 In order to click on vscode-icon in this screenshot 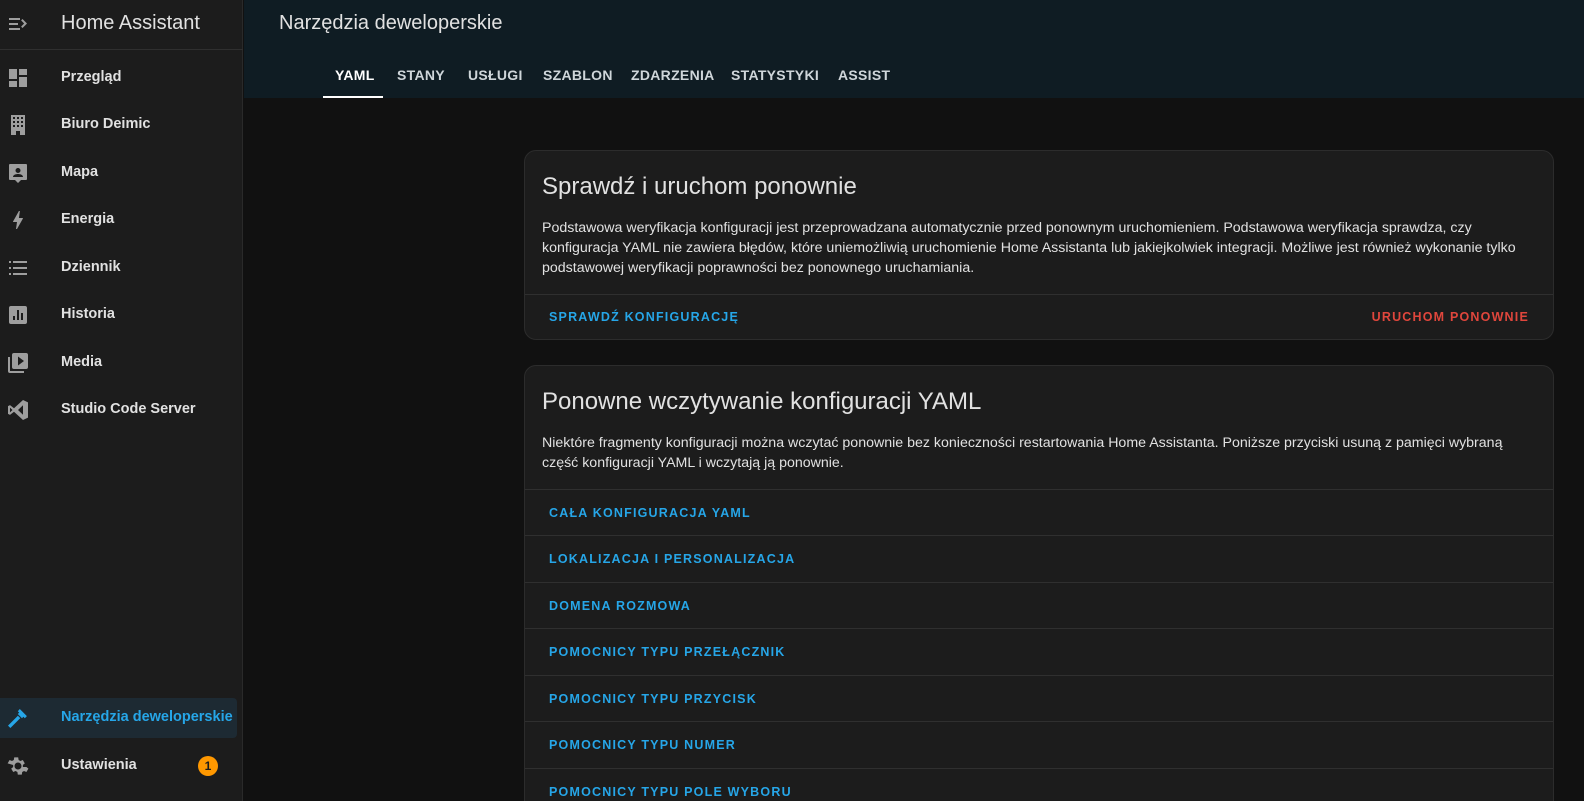, I will do `click(18, 410)`.